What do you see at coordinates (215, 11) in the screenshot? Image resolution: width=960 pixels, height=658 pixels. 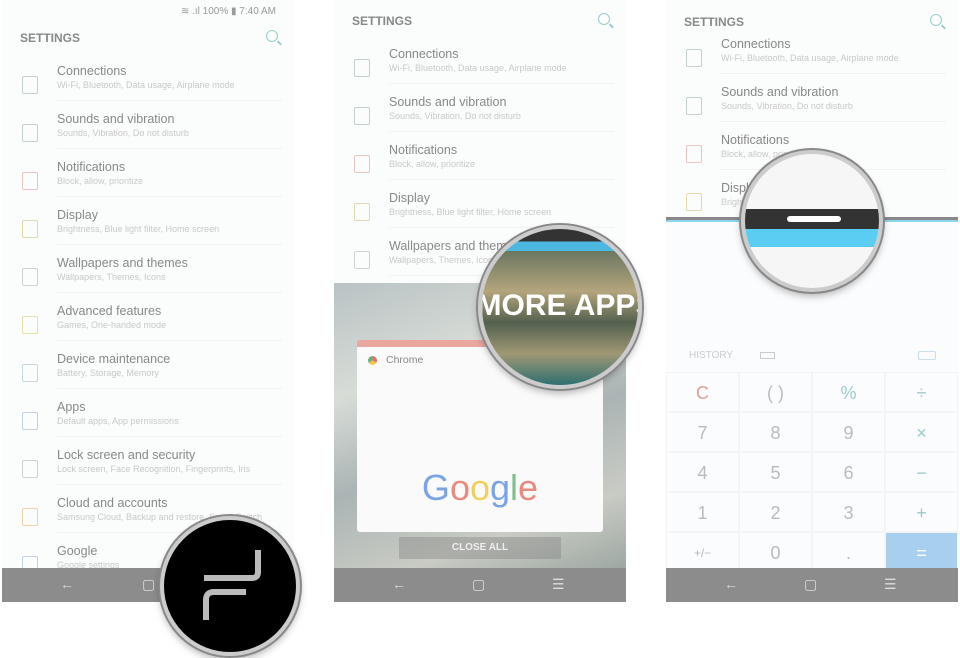 I see `battery-level: 100%` at bounding box center [215, 11].